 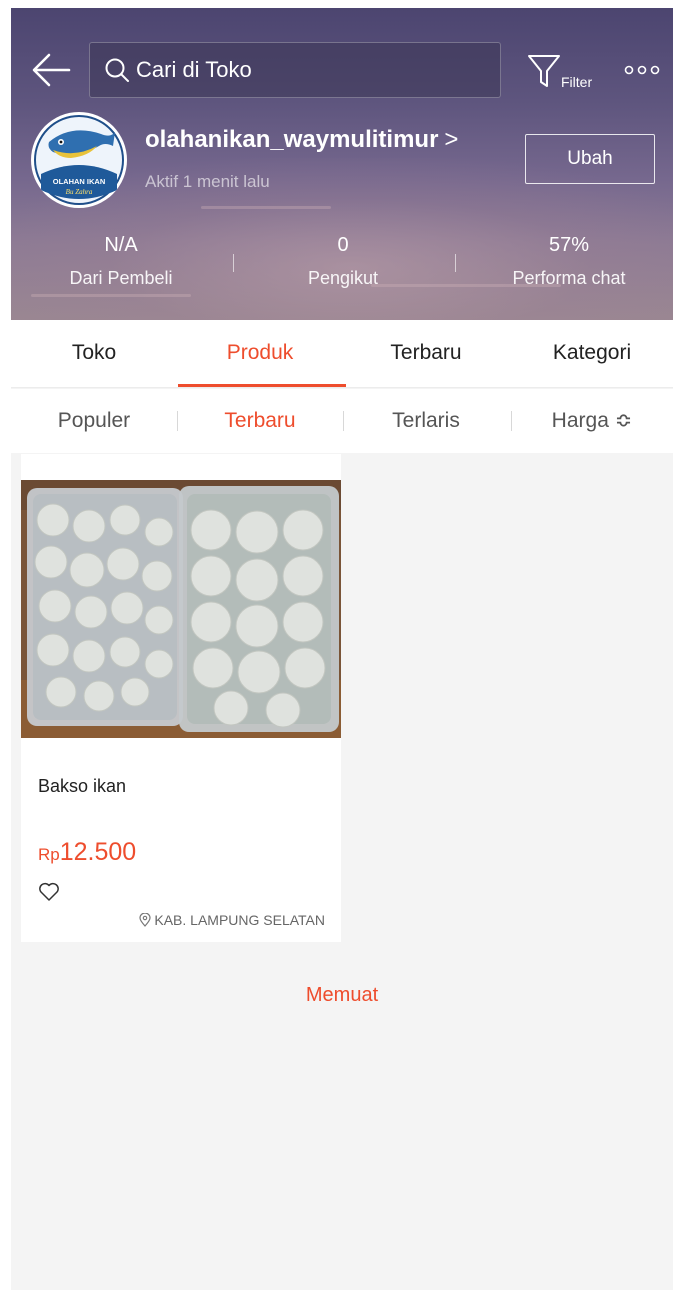 I want to click on chevron-right-icon: >, so click(x=451, y=139).